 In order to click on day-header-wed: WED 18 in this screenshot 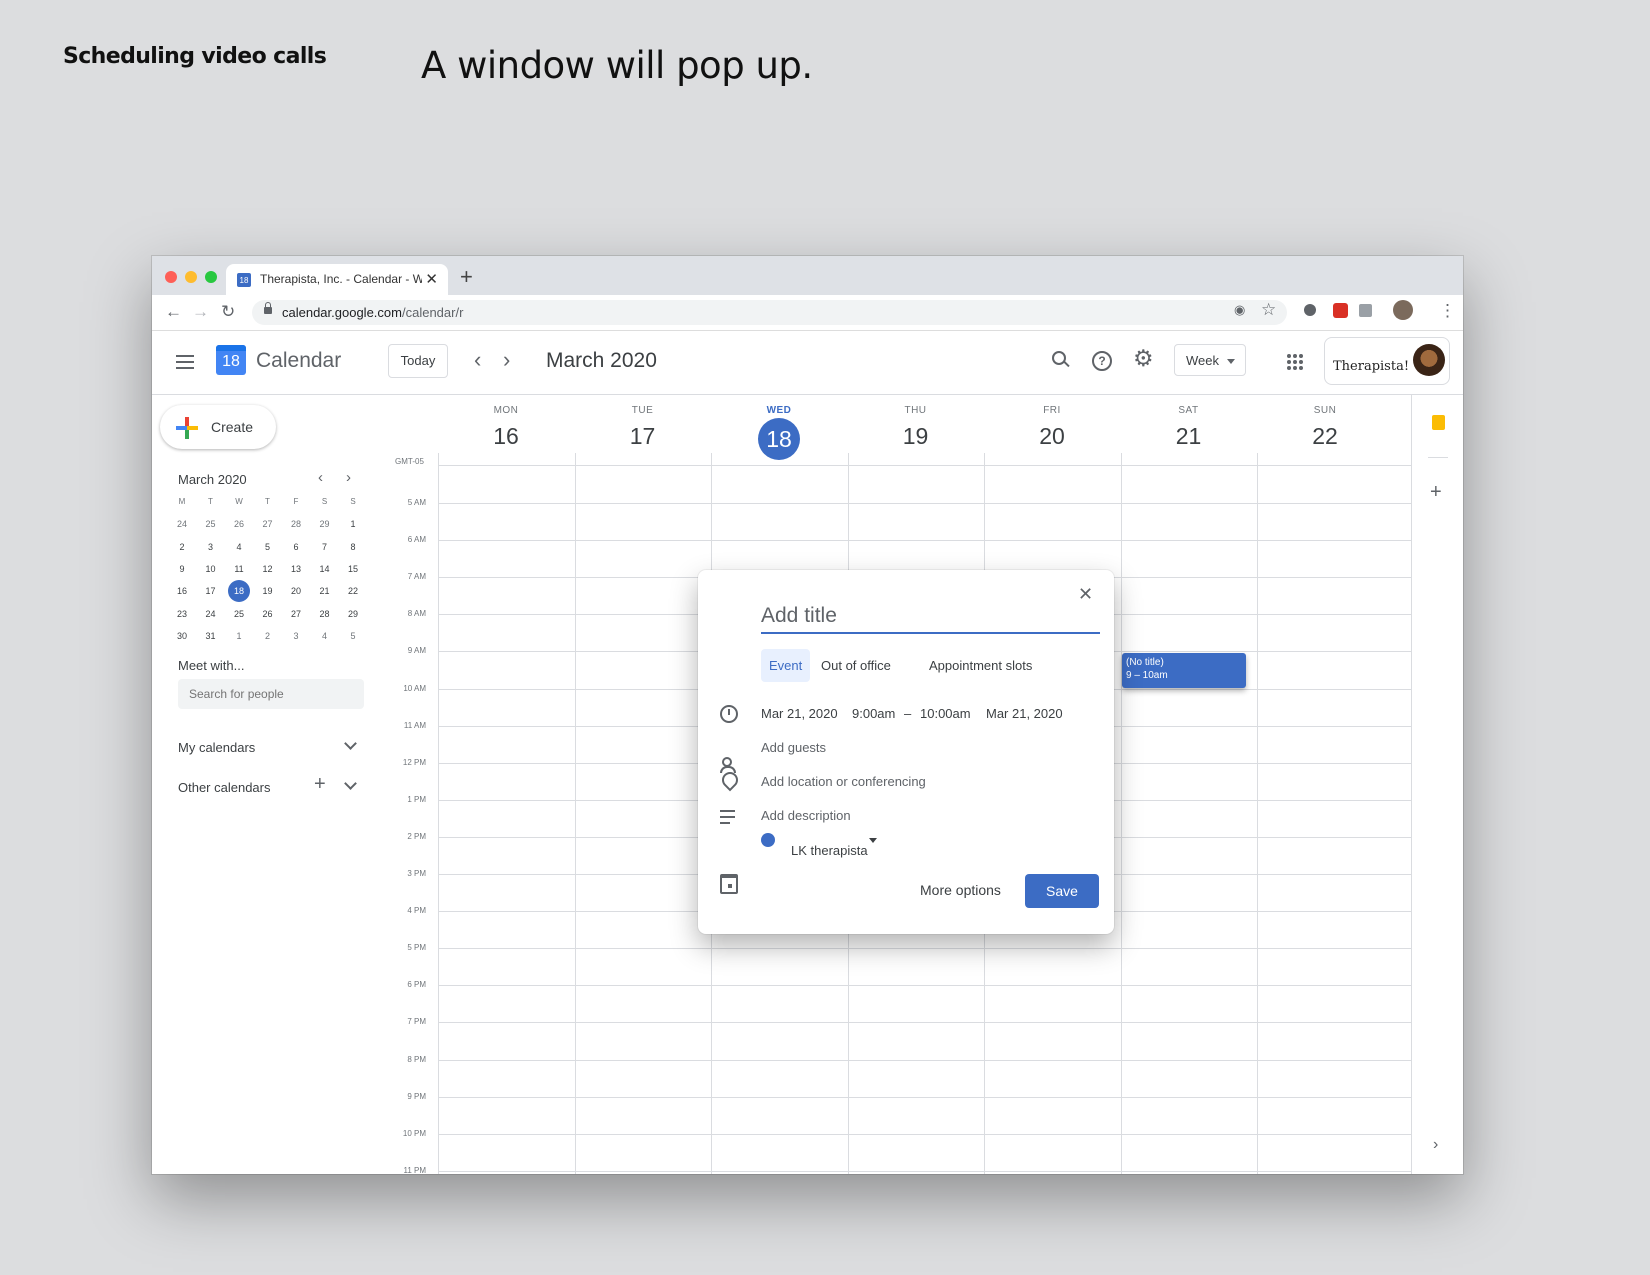, I will do `click(779, 432)`.